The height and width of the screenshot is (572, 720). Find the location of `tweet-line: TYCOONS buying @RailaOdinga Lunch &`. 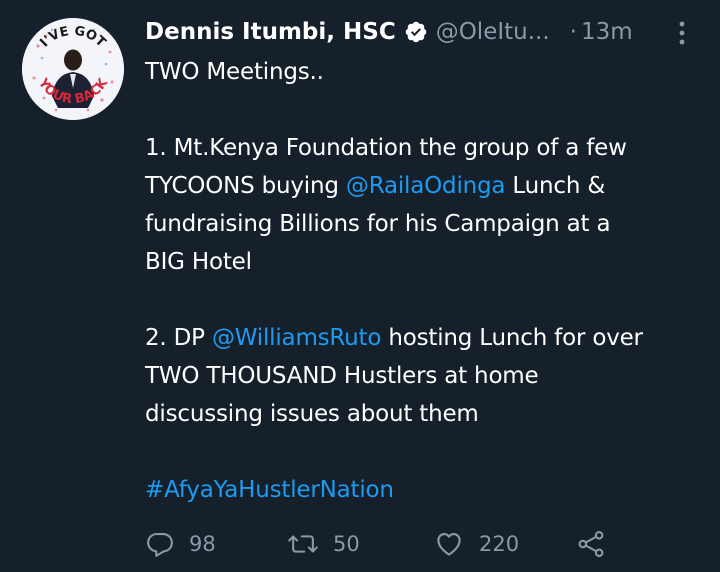

tweet-line: TYCOONS buying @RailaOdinga Lunch & is located at coordinates (427, 186).